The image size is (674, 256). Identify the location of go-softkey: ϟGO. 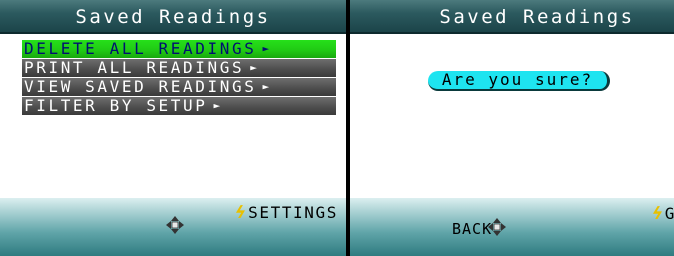
(662, 214).